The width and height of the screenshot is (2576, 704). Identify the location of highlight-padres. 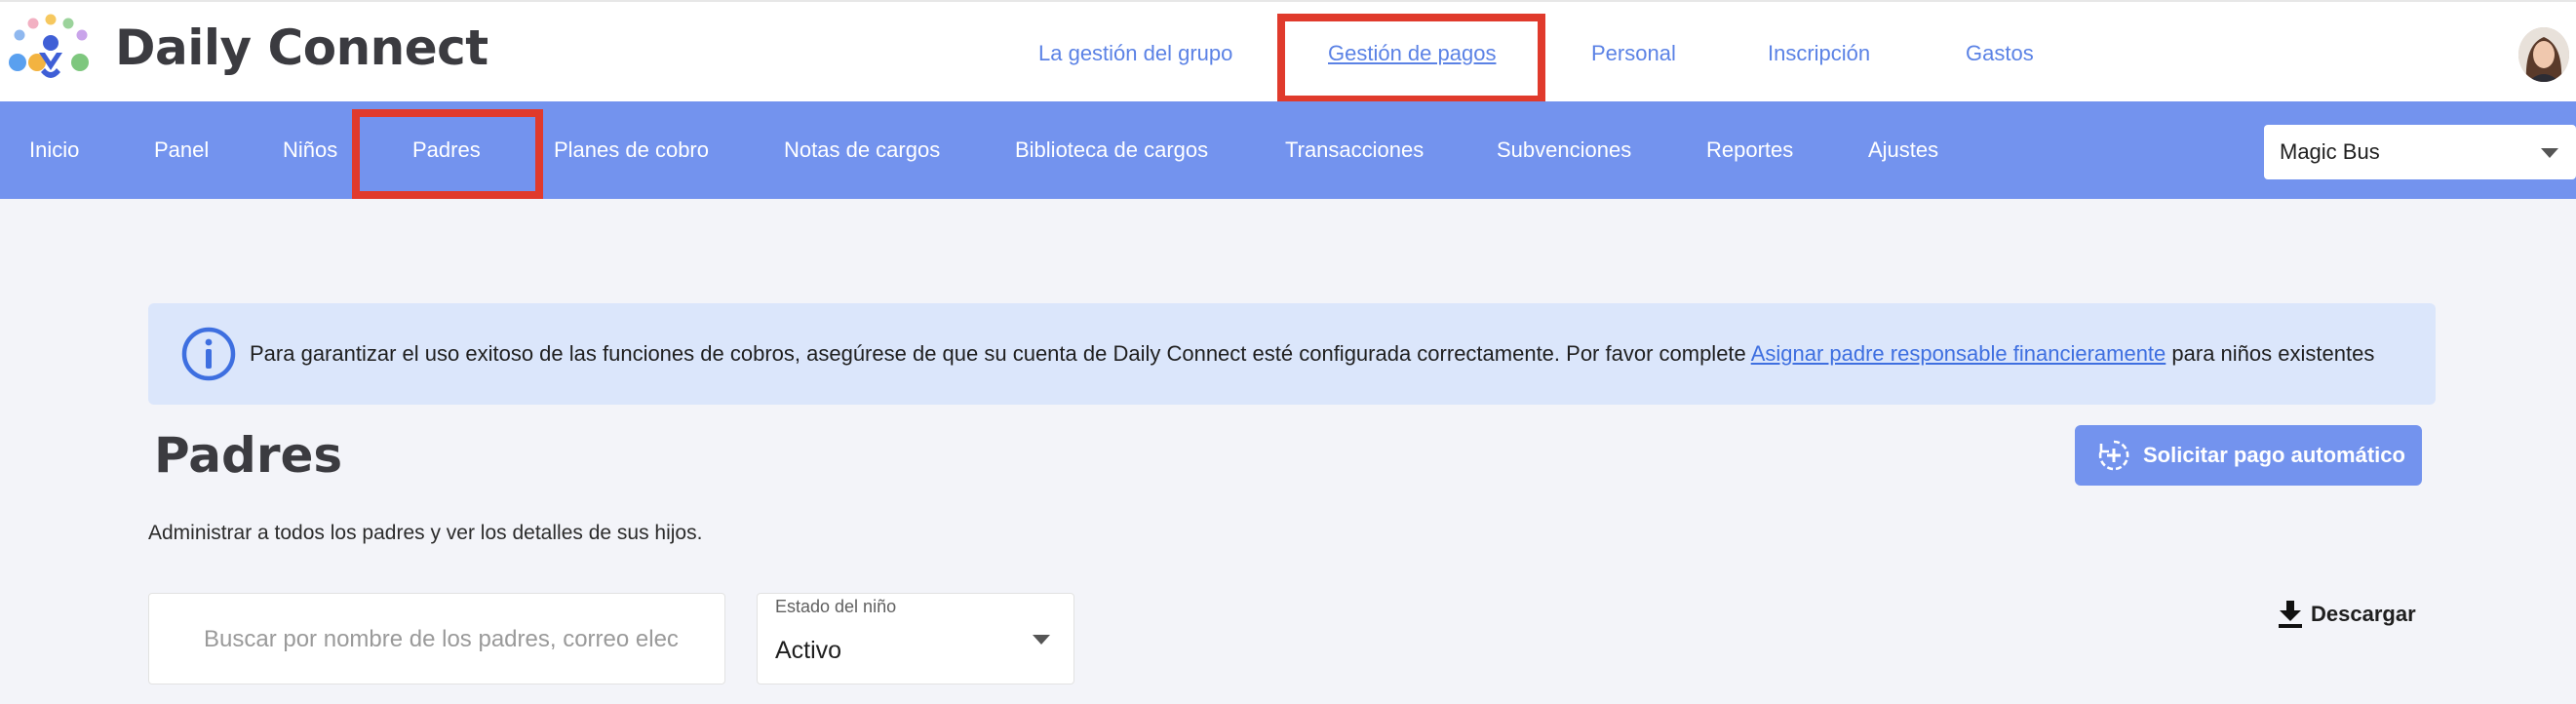
(447, 154).